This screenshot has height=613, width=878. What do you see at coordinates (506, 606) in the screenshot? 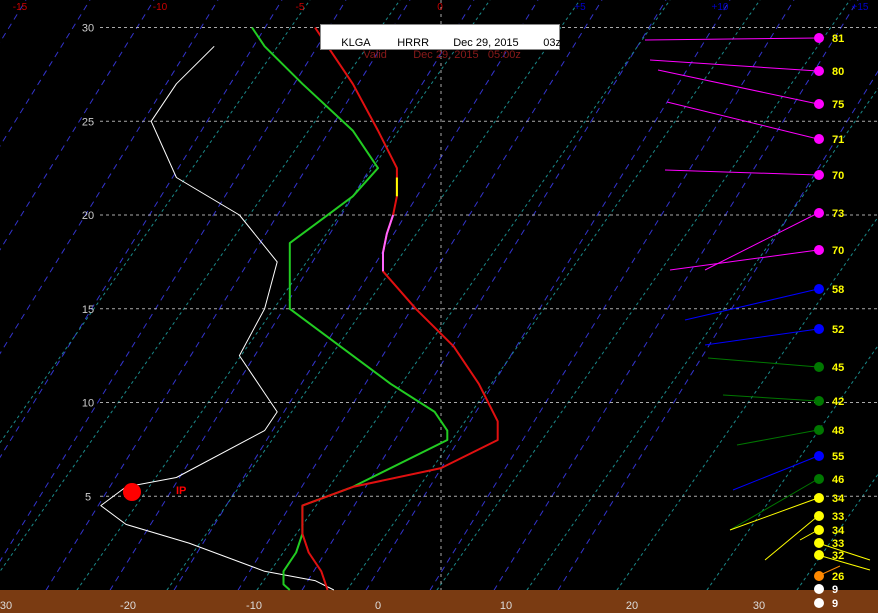
I see `x-bottom-tick-label: 10` at bounding box center [506, 606].